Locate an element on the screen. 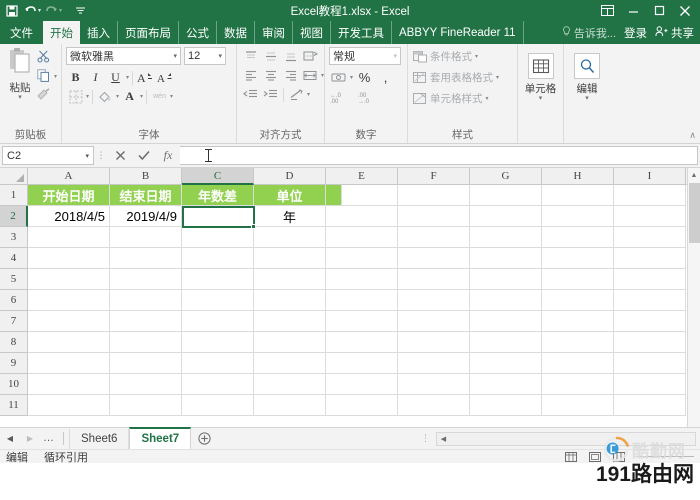 This screenshot has width=700, height=500. sheet-tab-sheet7: Sheet7 is located at coordinates (160, 438).